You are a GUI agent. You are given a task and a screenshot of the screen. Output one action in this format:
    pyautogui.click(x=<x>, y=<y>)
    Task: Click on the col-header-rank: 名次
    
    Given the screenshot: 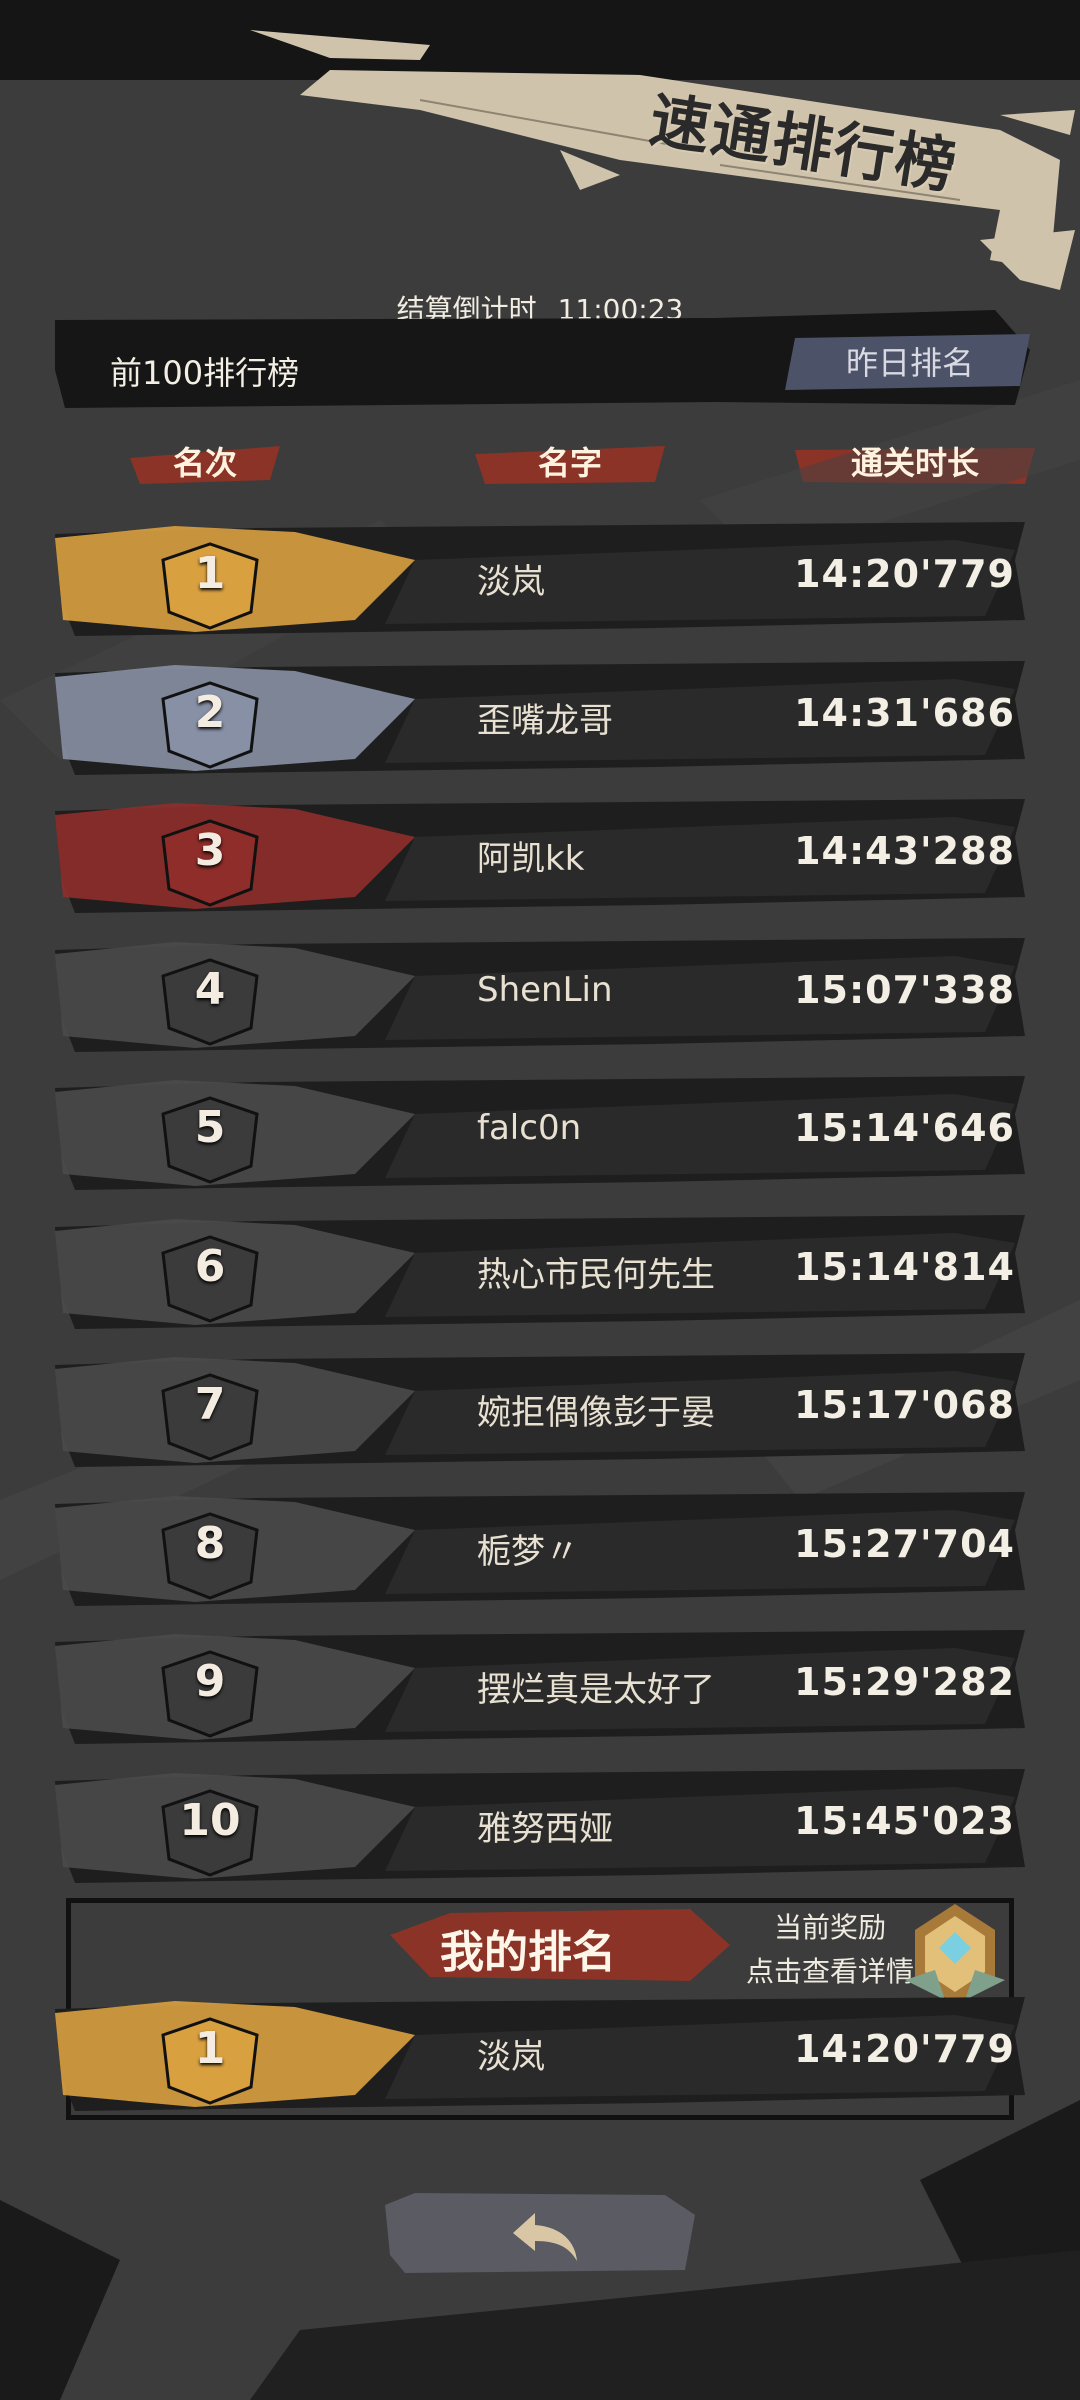 What is the action you would take?
    pyautogui.click(x=205, y=461)
    